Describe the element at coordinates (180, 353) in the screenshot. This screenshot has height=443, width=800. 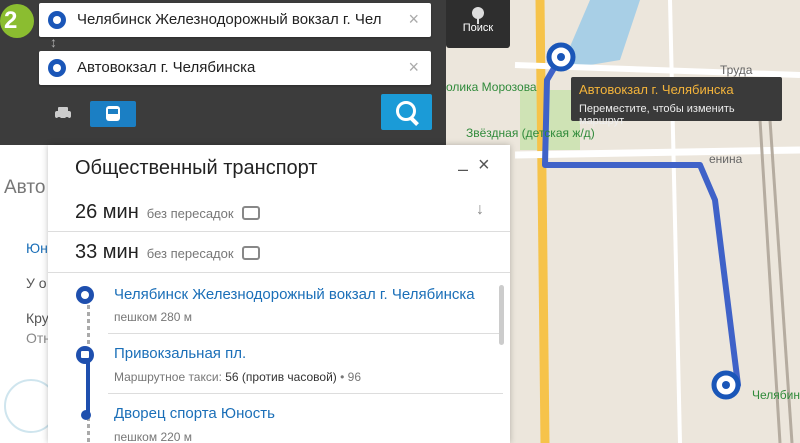
I see `step-name: Привокзальная пл.` at that location.